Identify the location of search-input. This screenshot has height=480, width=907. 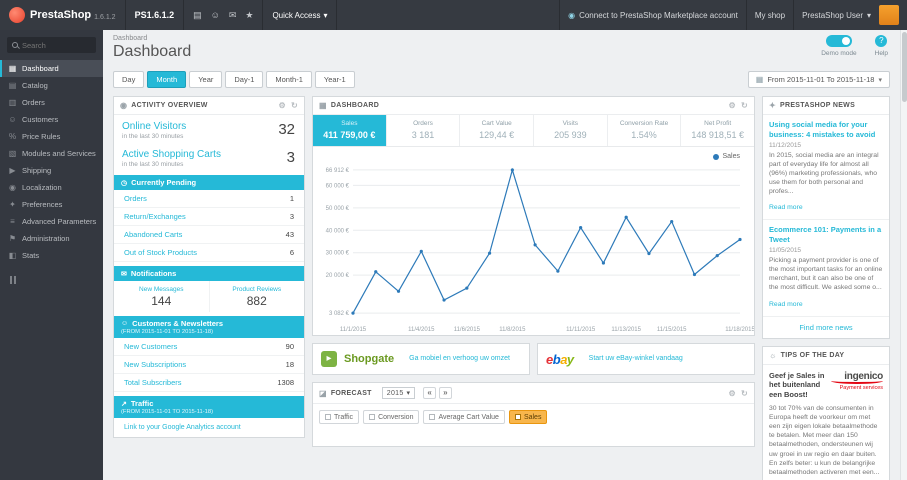
(57, 45).